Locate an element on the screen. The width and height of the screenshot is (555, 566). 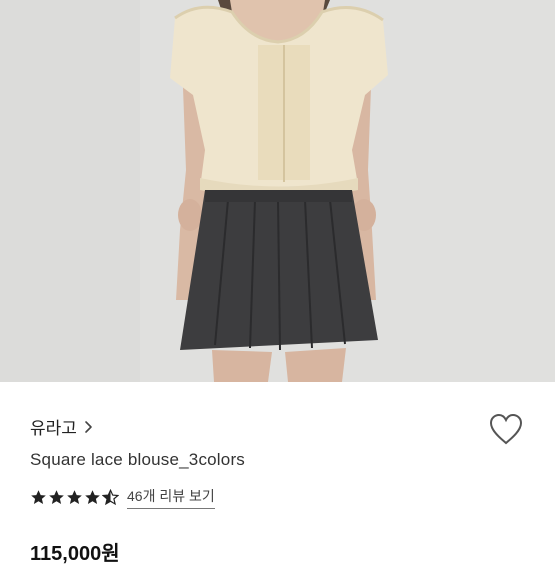
rating-row: 46개 리뷰 보기 is located at coordinates (122, 497).